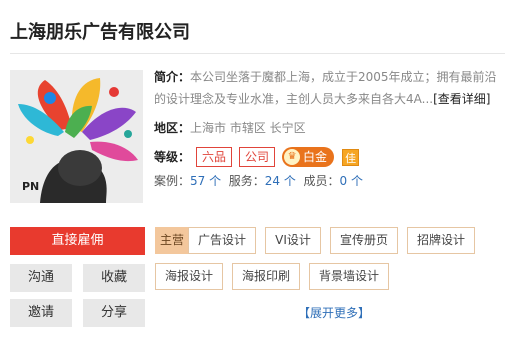  I want to click on intro-label: 简介：, so click(172, 77).